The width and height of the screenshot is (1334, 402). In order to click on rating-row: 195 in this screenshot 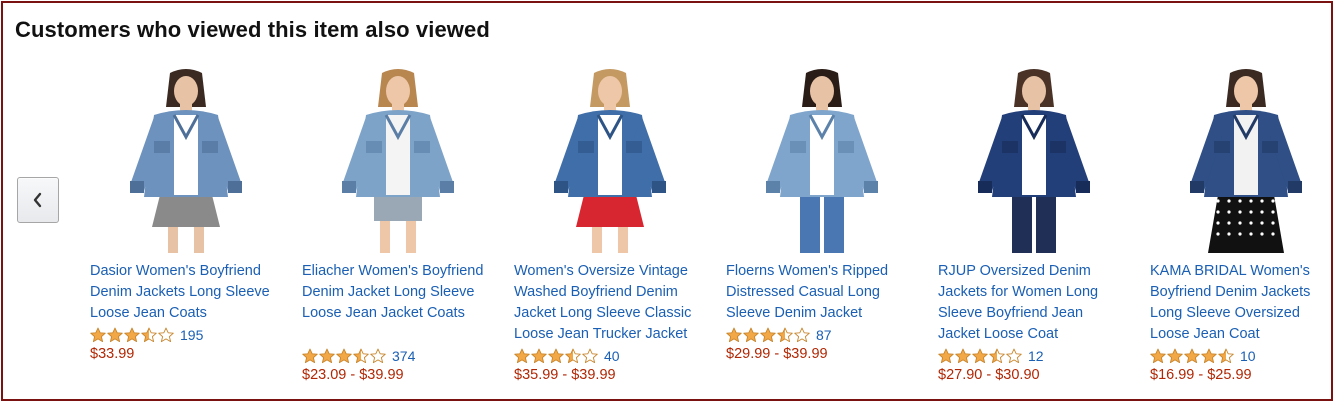, I will do `click(146, 335)`.